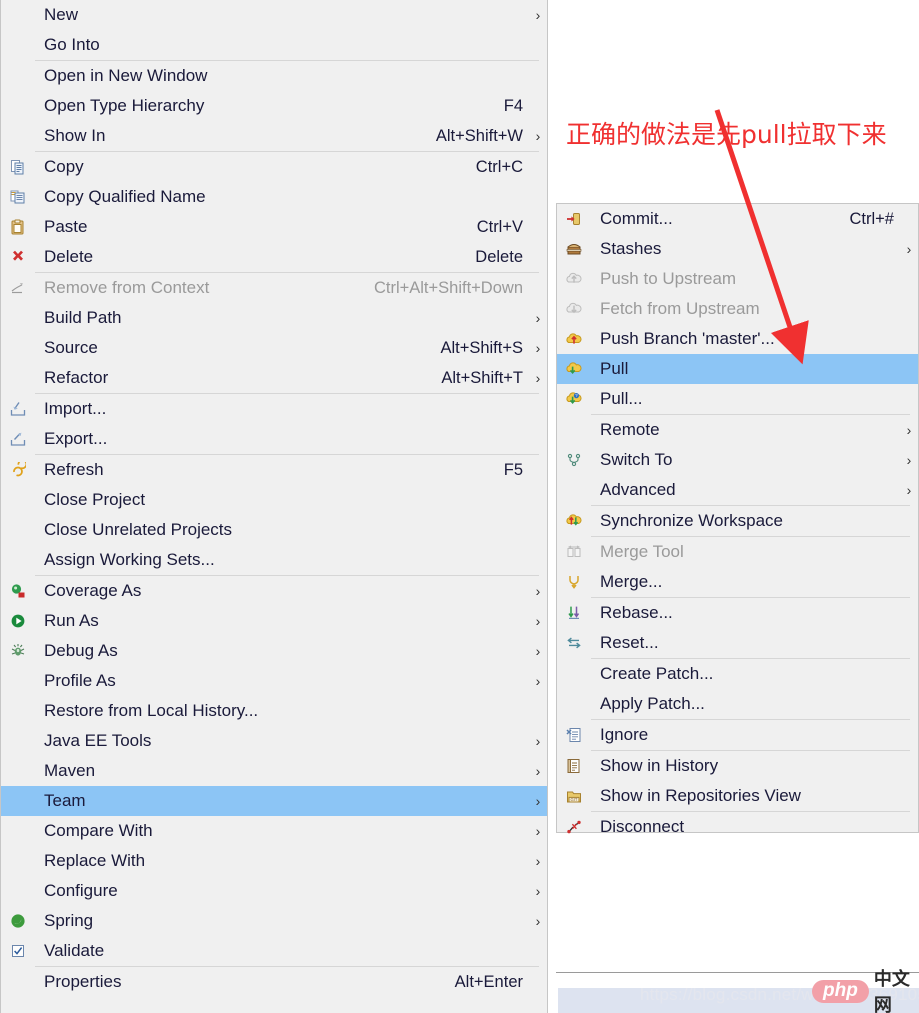  I want to click on menu-item-label: Ignore, so click(624, 734).